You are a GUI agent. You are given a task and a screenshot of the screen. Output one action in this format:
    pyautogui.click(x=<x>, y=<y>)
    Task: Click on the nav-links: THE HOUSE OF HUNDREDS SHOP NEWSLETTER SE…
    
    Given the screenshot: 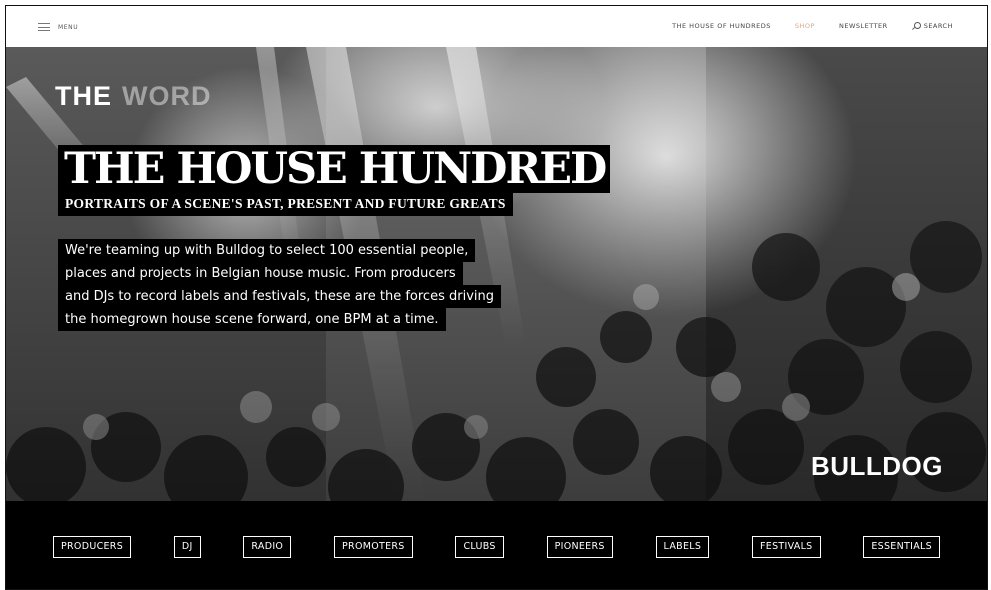 What is the action you would take?
    pyautogui.click(x=812, y=26)
    